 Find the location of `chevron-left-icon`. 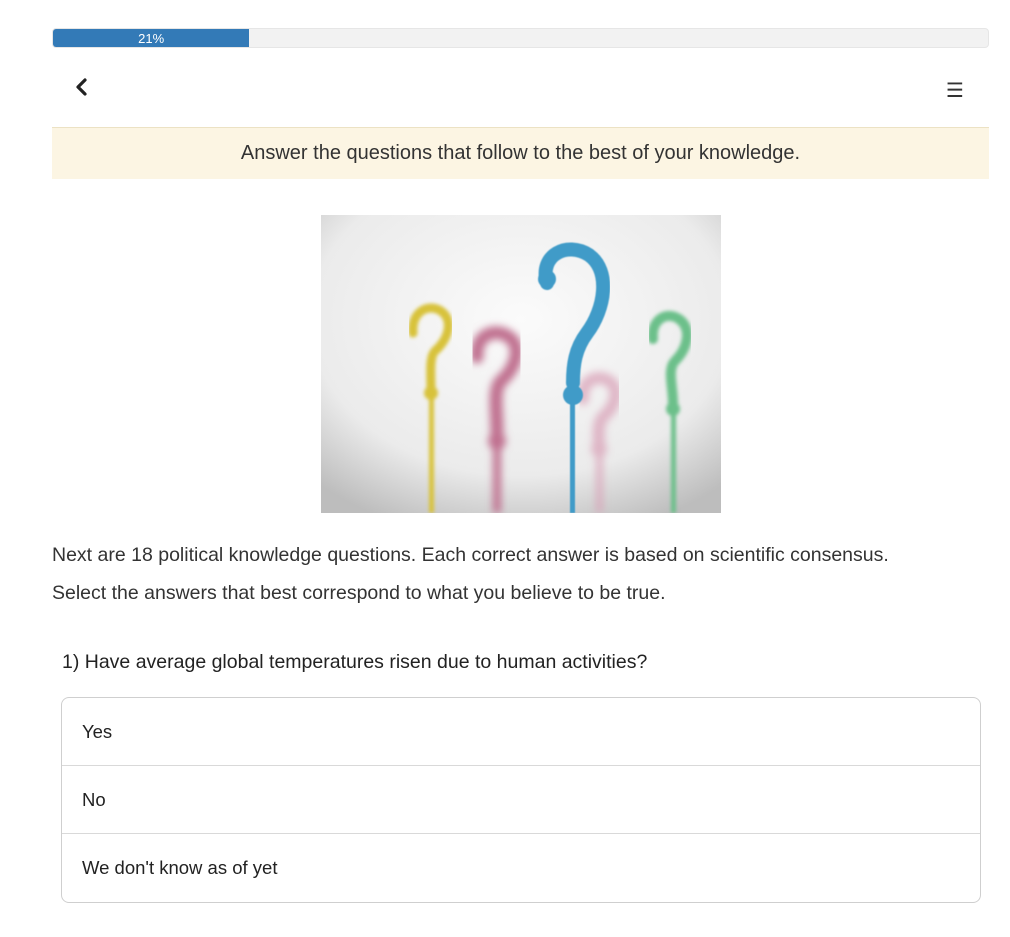

chevron-left-icon is located at coordinates (81, 87).